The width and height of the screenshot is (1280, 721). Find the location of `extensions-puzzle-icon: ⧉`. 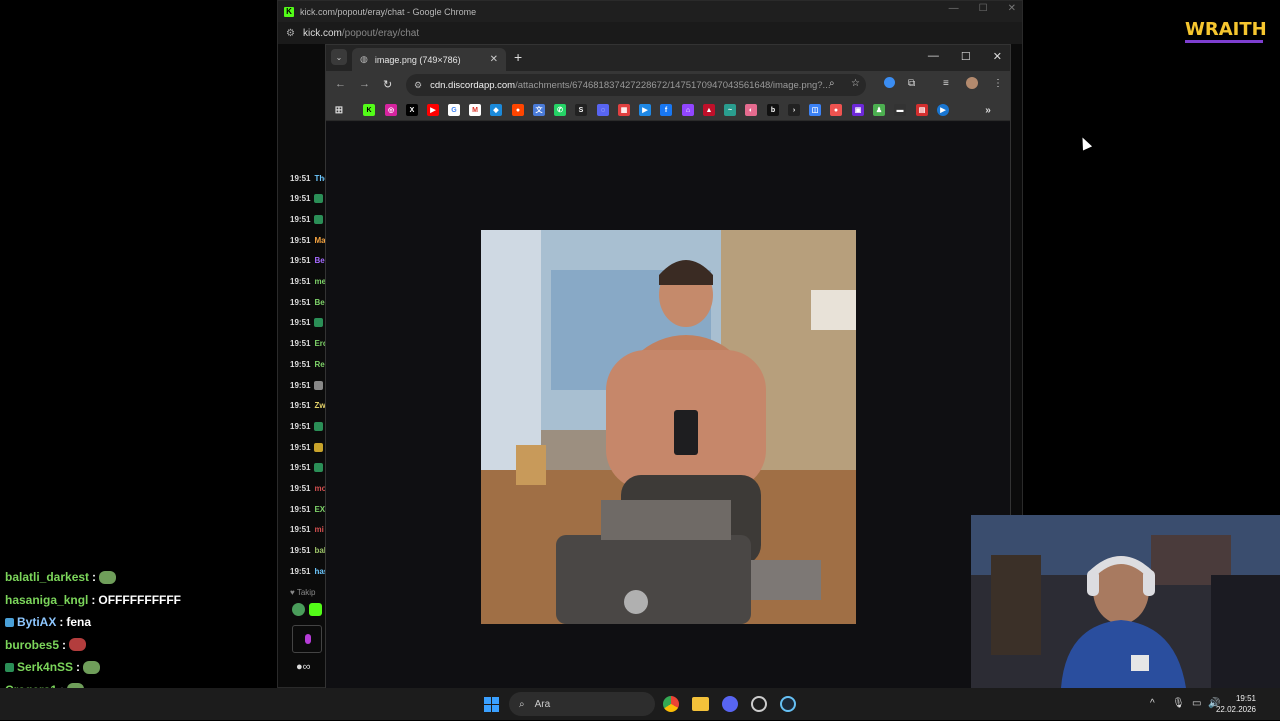

extensions-puzzle-icon: ⧉ is located at coordinates (911, 83).